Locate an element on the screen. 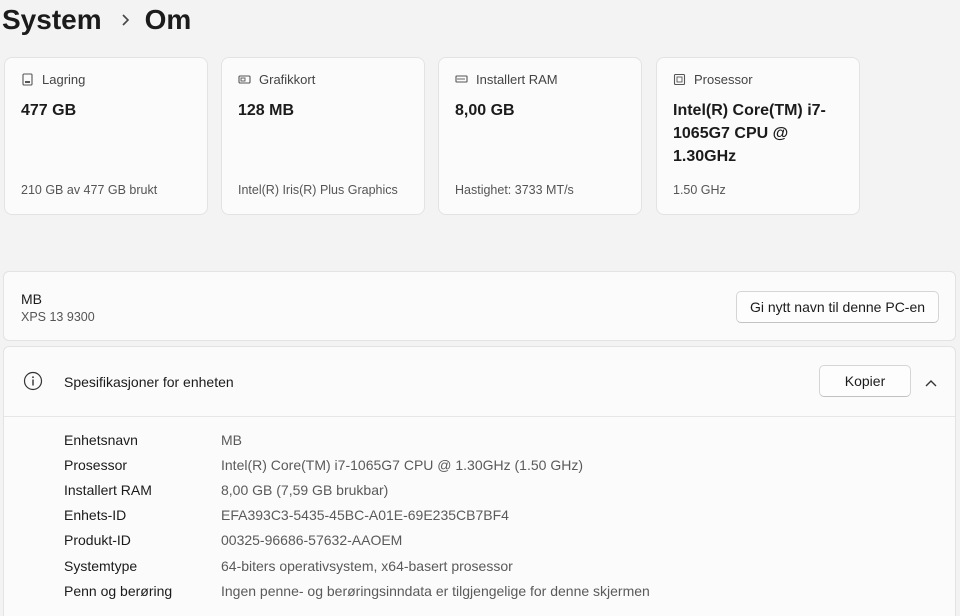  spec-value: 8,00 GB (7,59 GB brukbar) is located at coordinates (305, 489).